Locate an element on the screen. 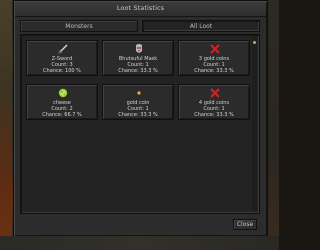 This screenshot has height=250, width=320. loot-item-chance: Chance: 66.7 % is located at coordinates (62, 115).